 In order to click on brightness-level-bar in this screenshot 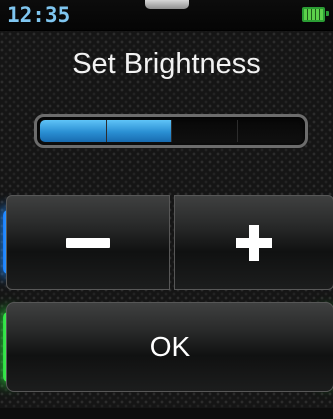, I will do `click(171, 131)`.